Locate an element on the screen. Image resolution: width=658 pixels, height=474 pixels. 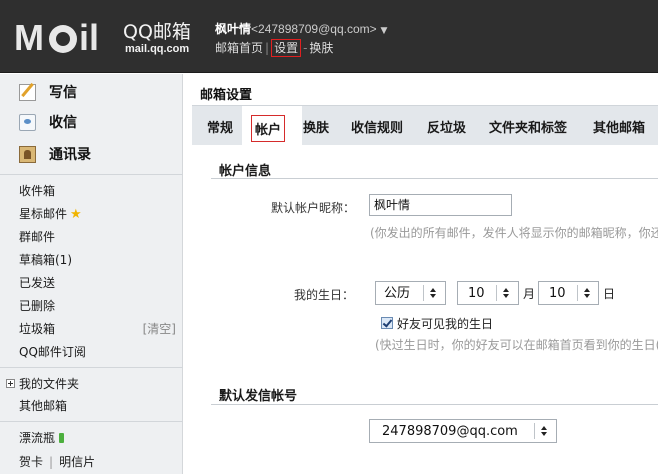
drift-bottle-label: 漂流瓶 is located at coordinates (37, 438).